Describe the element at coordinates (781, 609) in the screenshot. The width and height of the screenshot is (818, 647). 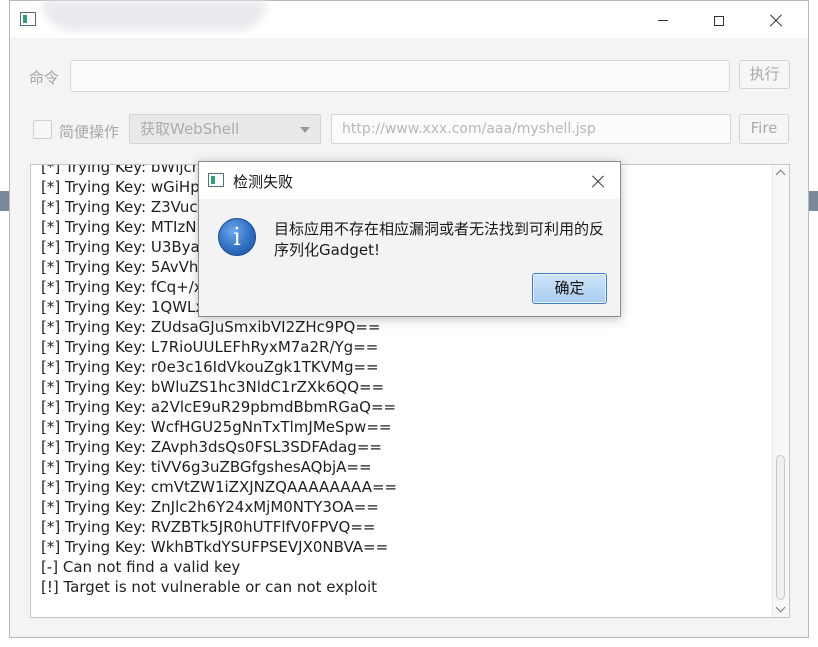
I see `scroll-down-icon` at that location.